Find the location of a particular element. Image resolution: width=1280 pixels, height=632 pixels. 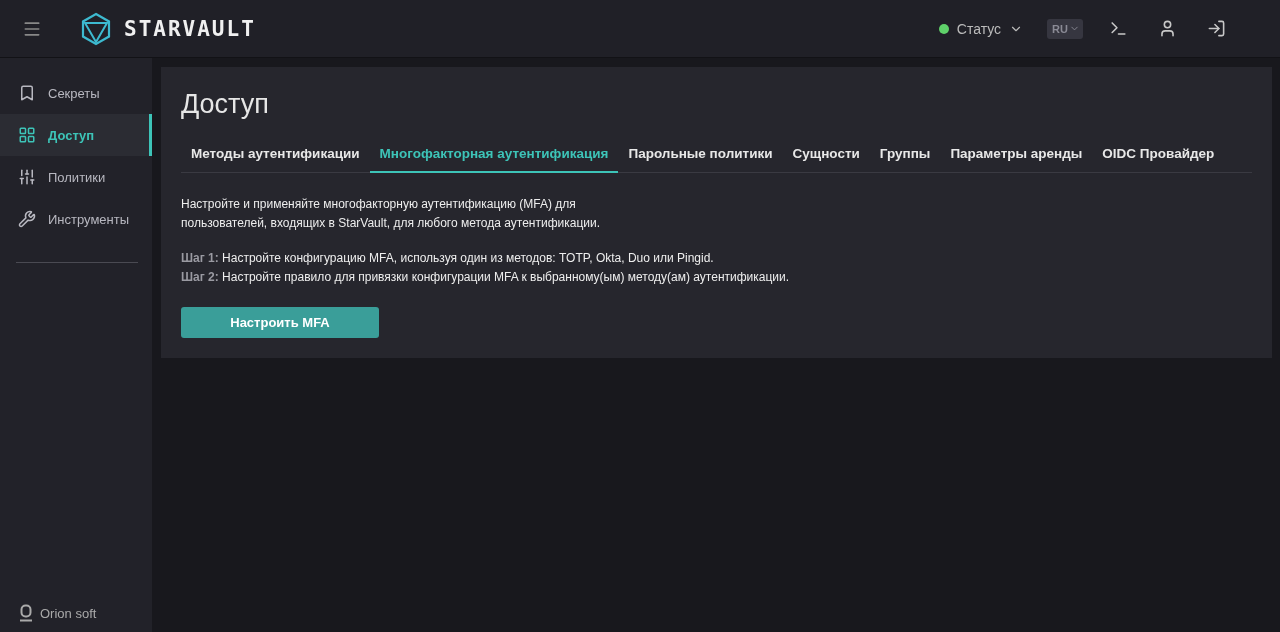

tab: Методы аутентификации is located at coordinates (275, 155).